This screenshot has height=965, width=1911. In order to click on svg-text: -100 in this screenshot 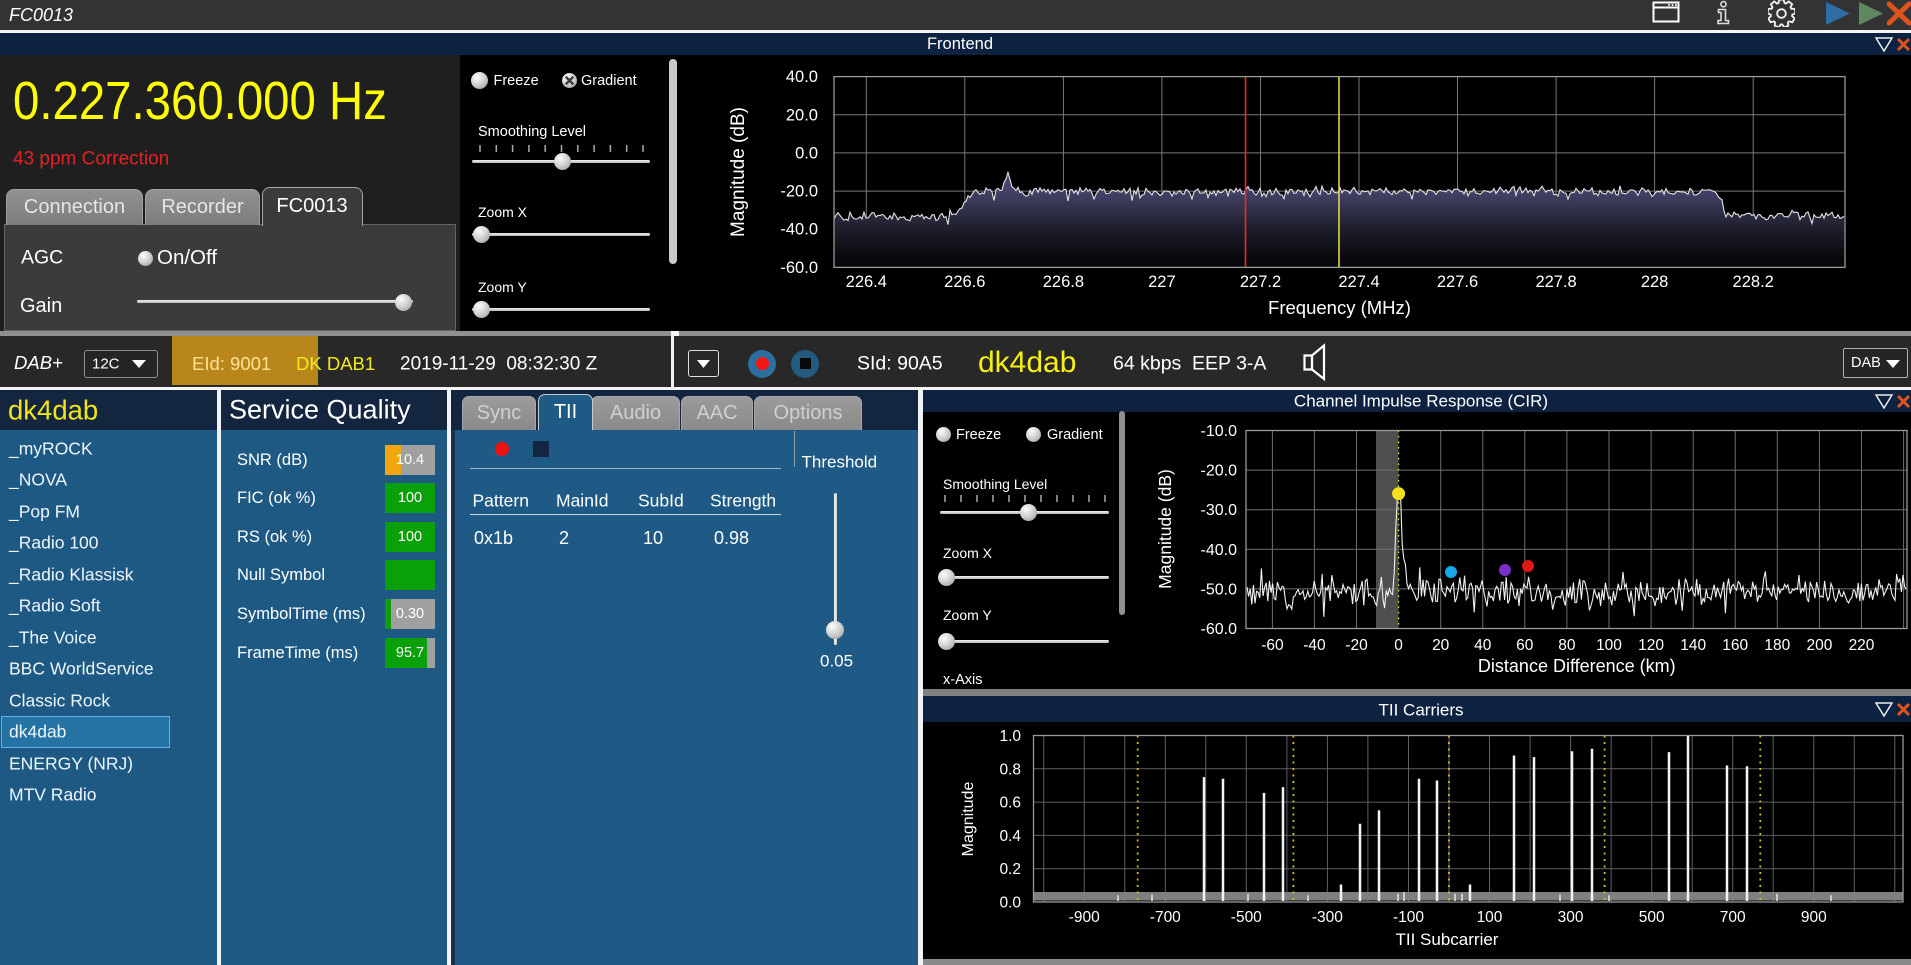, I will do `click(1408, 917)`.